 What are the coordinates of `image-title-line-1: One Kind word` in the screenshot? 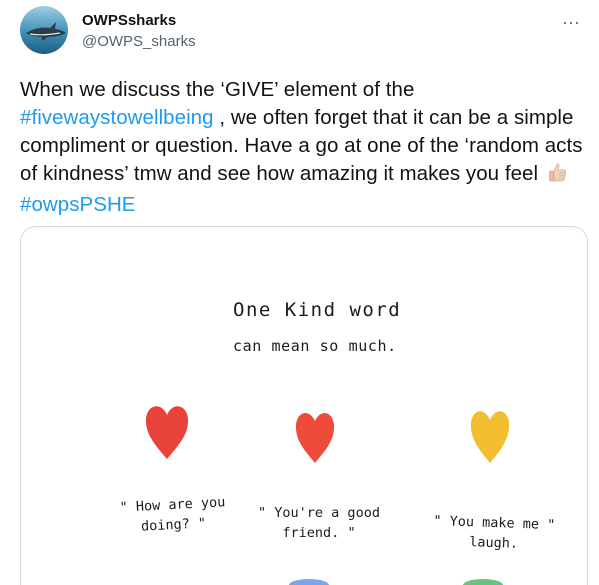 It's located at (317, 310).